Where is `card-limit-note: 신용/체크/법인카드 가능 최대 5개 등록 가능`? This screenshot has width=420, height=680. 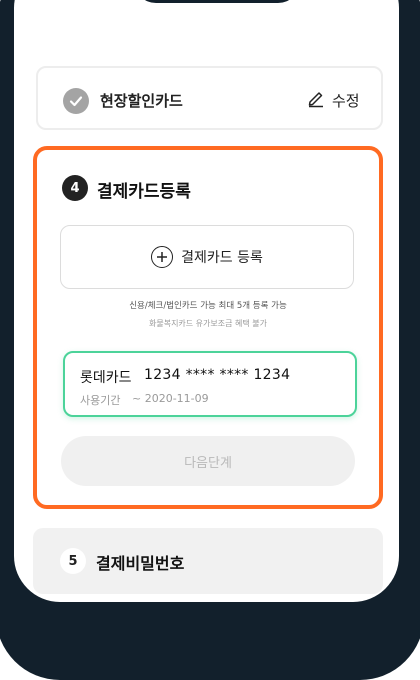
card-limit-note: 신용/체크/법인카드 가능 최대 5개 등록 가능 is located at coordinates (208, 306).